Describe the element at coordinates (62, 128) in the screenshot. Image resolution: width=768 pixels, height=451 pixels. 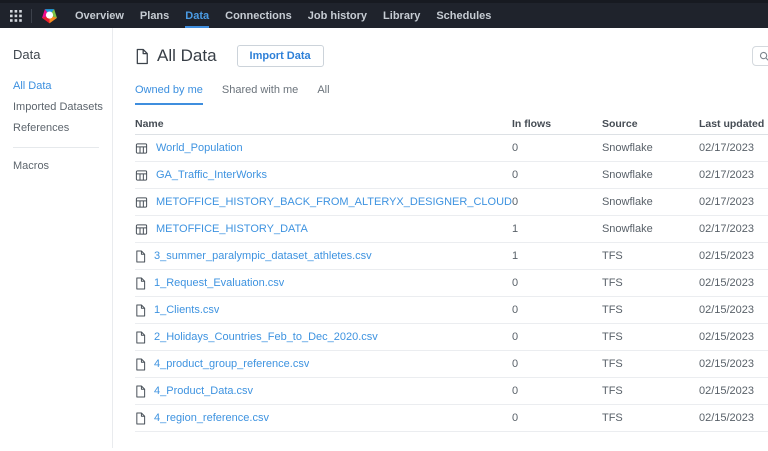
I see `sidebar-item-references: References` at that location.